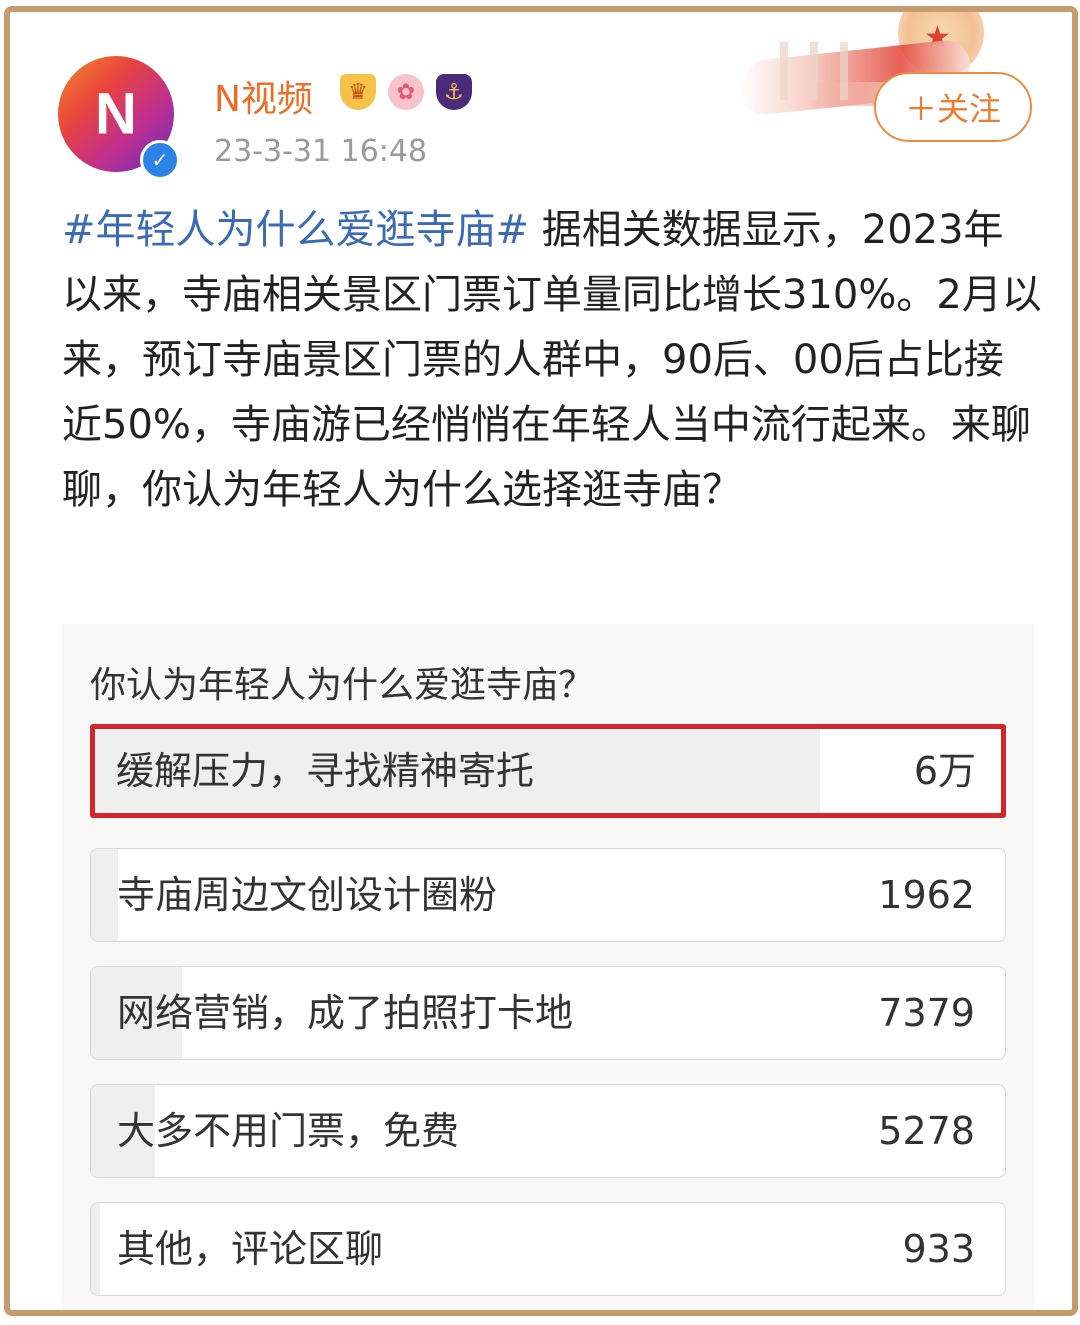  What do you see at coordinates (250, 1249) in the screenshot?
I see `poll-option-label: 其他，评论区聊` at bounding box center [250, 1249].